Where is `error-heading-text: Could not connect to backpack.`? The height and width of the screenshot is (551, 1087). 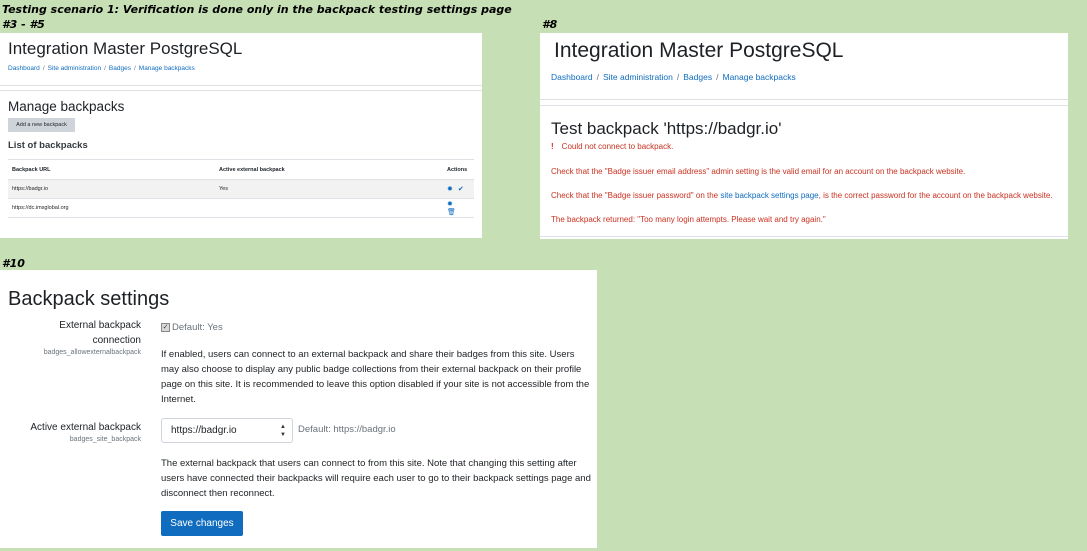
error-heading-text: Could not connect to backpack. is located at coordinates (617, 146).